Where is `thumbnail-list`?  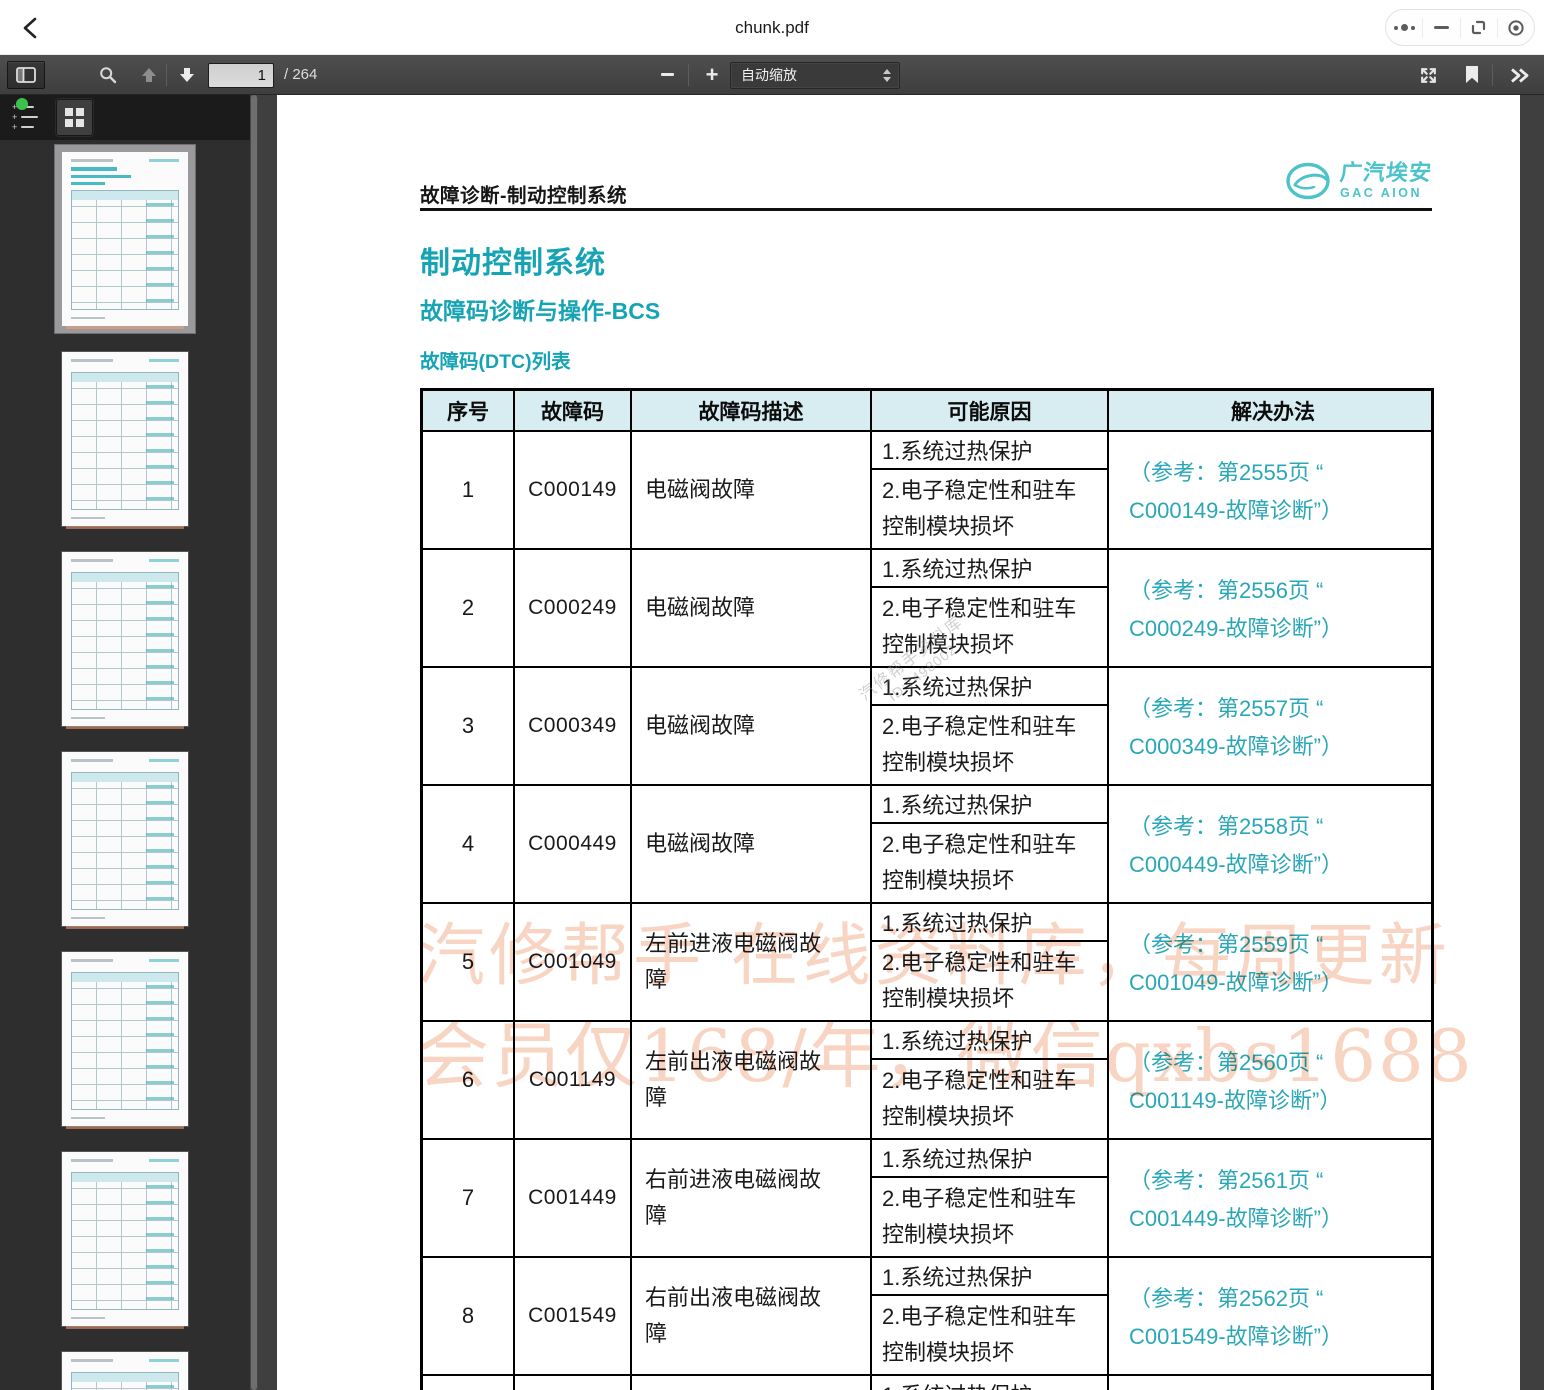
thumbnail-list is located at coordinates (125, 765).